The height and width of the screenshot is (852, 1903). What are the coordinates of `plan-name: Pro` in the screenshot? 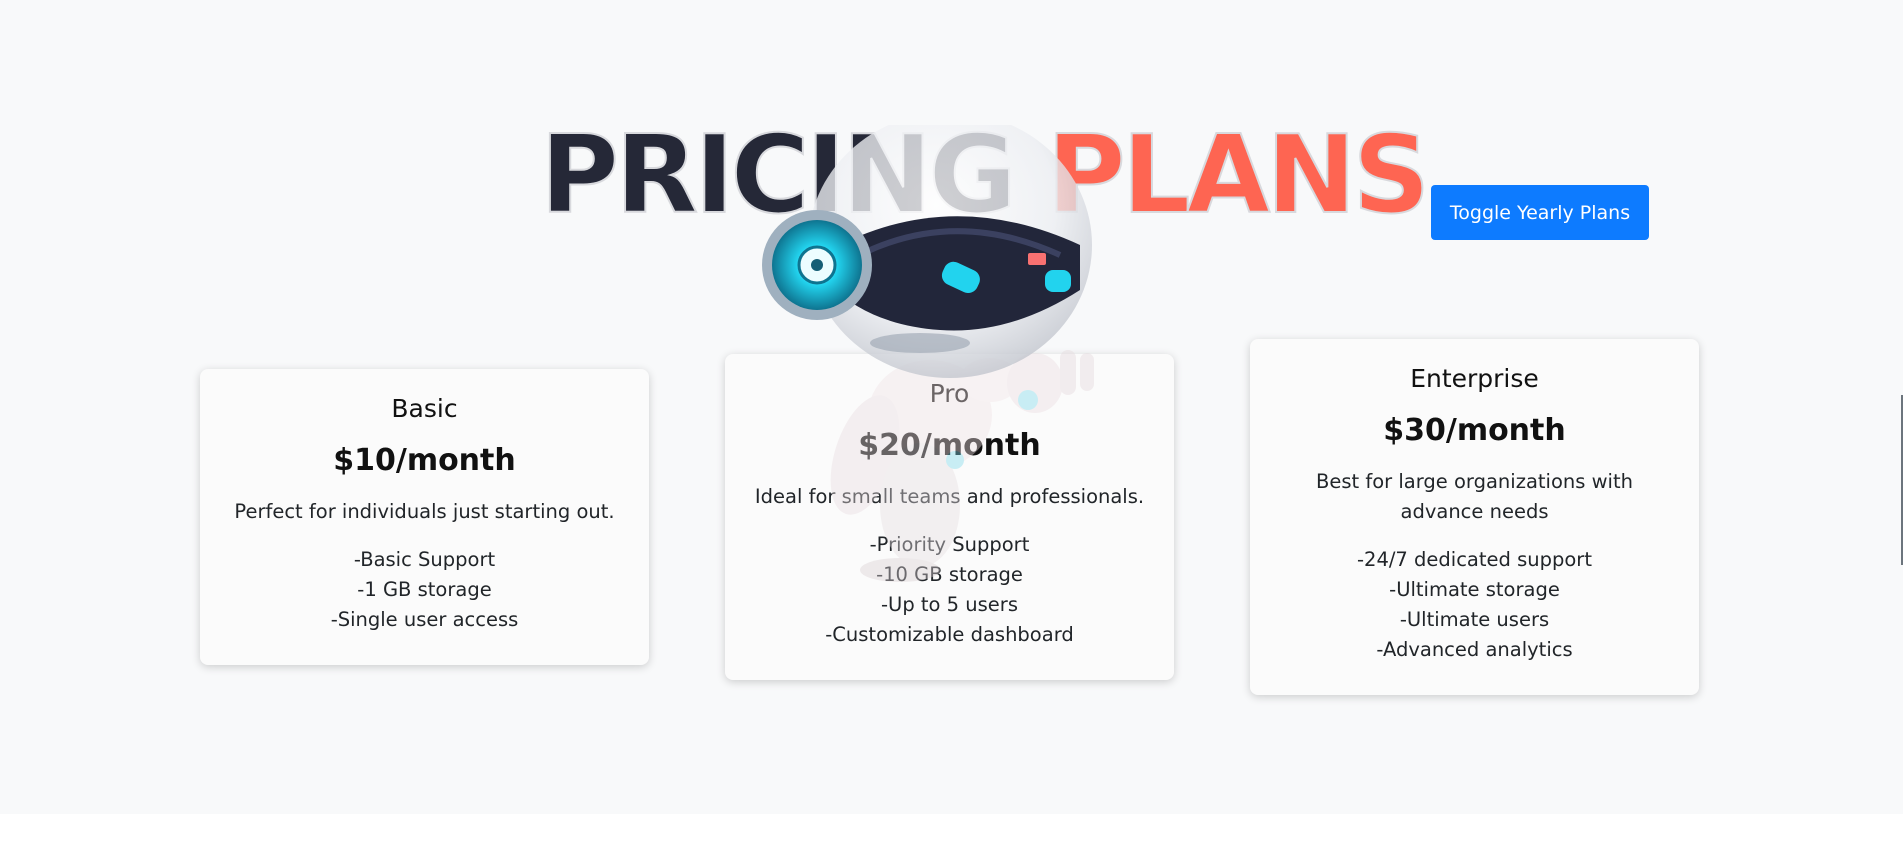 It's located at (949, 393).